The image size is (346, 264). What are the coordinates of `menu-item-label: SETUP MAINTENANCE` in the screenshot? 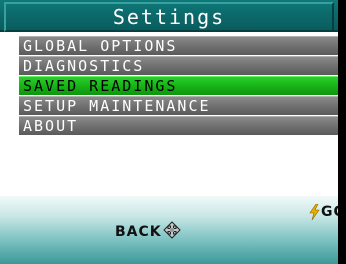 It's located at (117, 105).